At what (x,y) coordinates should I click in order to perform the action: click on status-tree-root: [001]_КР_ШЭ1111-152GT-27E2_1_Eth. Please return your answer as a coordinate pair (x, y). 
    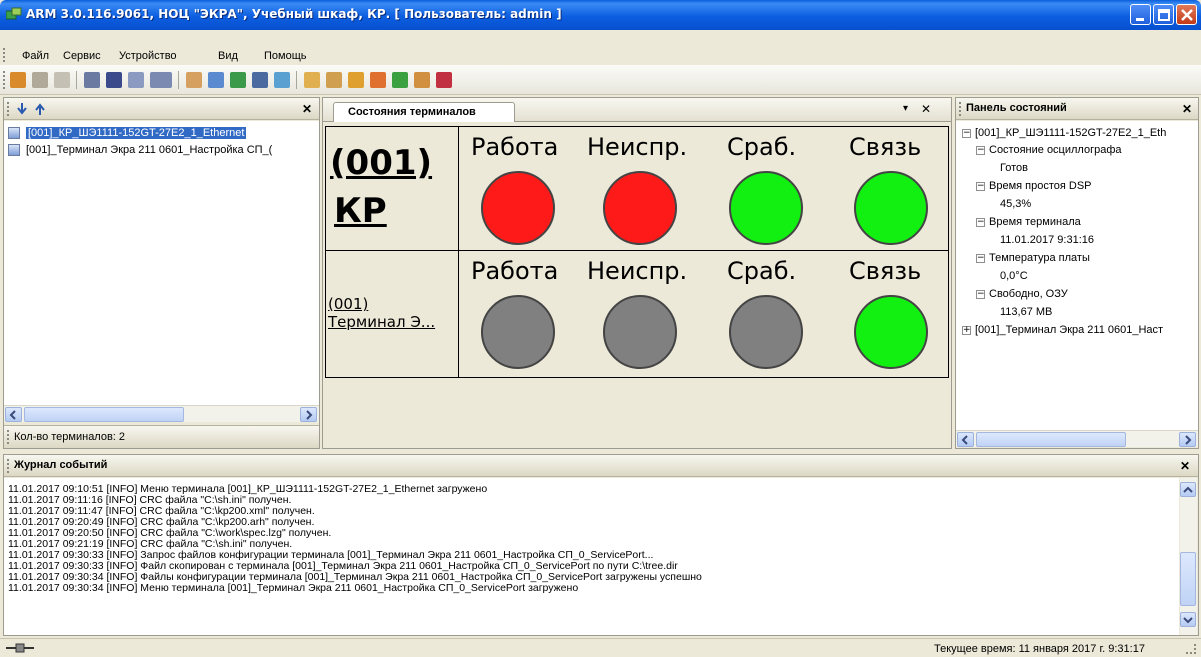
    Looking at the image, I should click on (1070, 133).